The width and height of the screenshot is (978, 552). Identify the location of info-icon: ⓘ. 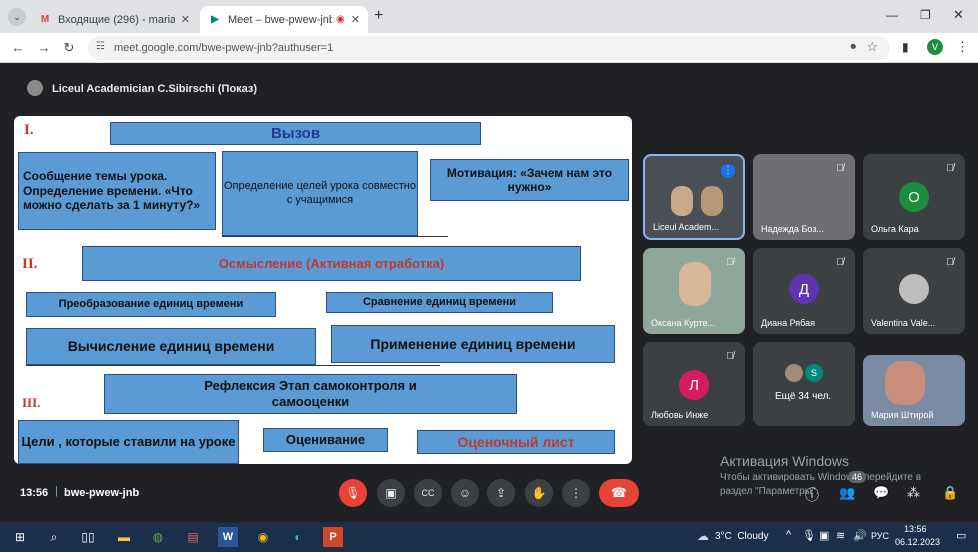
(812, 495).